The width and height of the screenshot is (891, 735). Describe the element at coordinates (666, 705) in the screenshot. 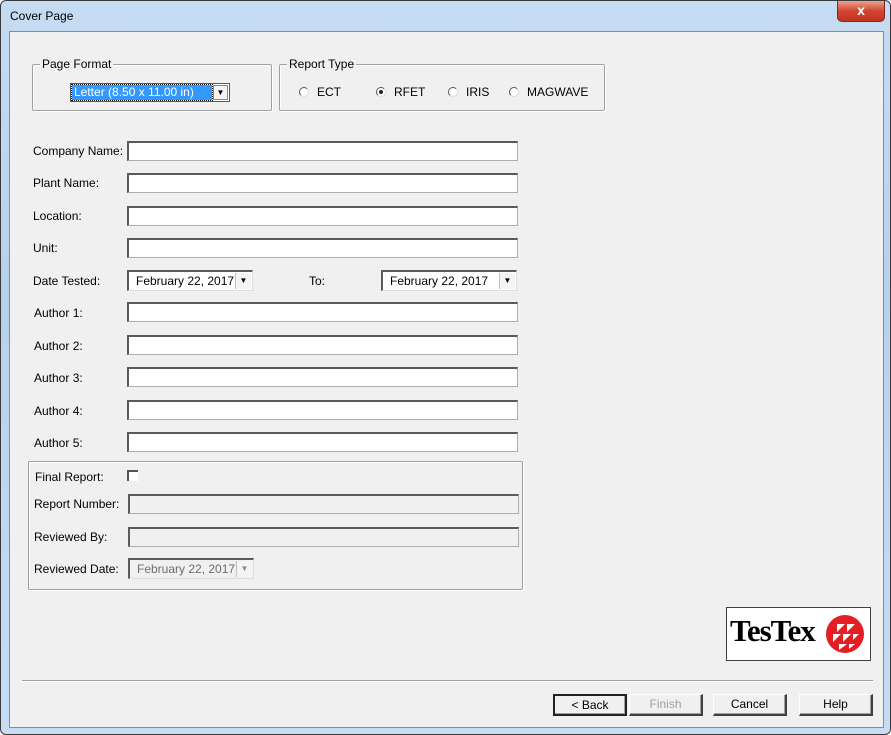

I see `finish-button: Finish` at that location.